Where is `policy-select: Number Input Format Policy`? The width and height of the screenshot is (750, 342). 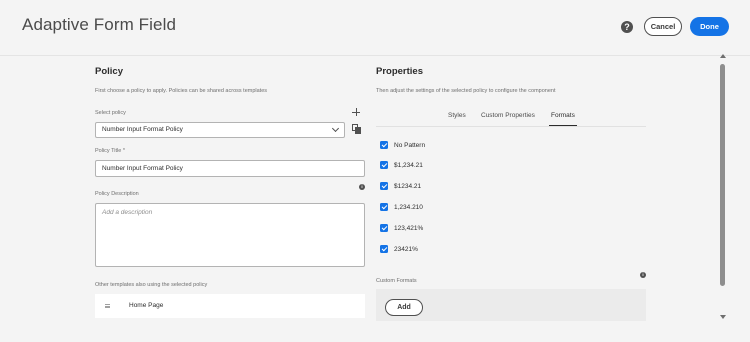
policy-select: Number Input Format Policy is located at coordinates (220, 130).